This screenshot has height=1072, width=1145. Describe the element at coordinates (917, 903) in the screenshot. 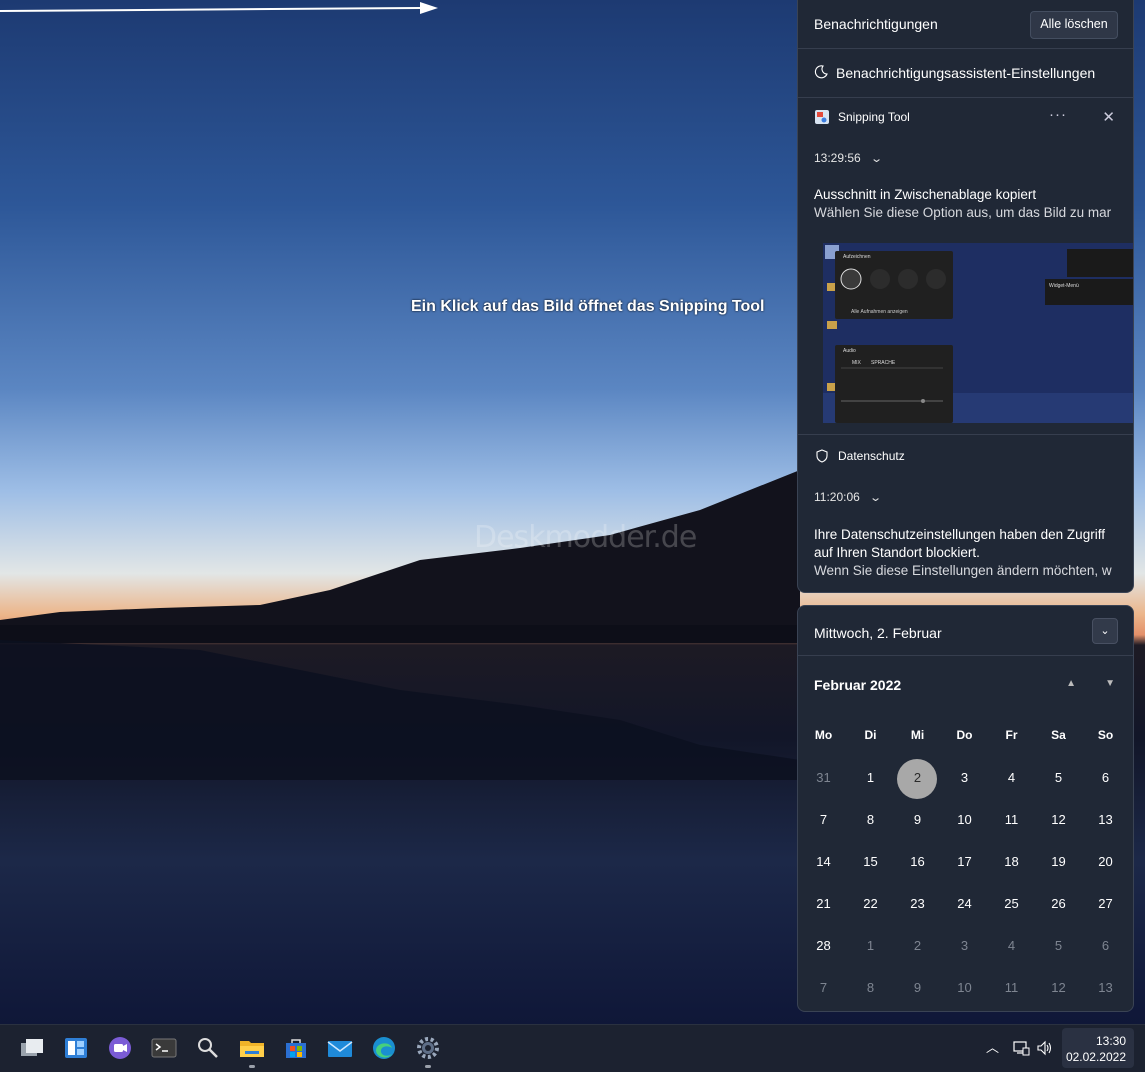

I see `calendar-day: 23` at that location.